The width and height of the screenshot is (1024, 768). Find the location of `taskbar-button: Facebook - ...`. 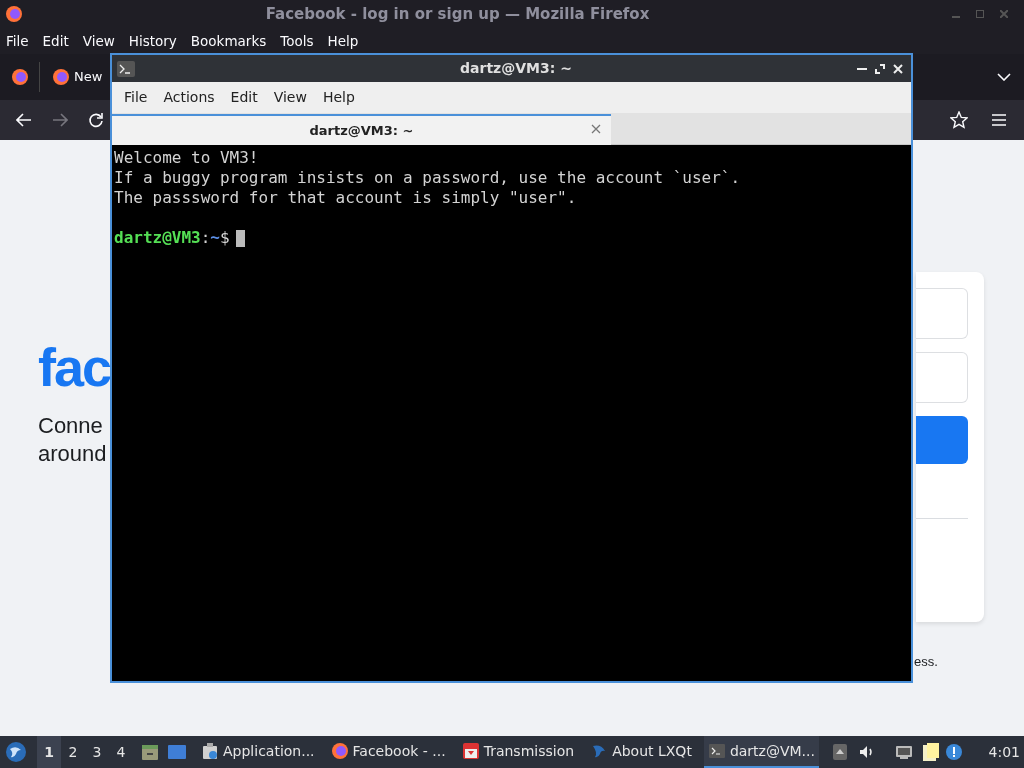

taskbar-button: Facebook - ... is located at coordinates (388, 752).